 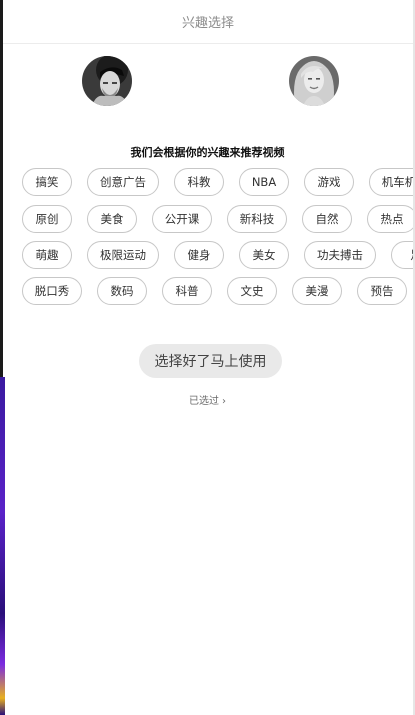 I want to click on interest-tag: 萌趣, so click(x=47, y=255).